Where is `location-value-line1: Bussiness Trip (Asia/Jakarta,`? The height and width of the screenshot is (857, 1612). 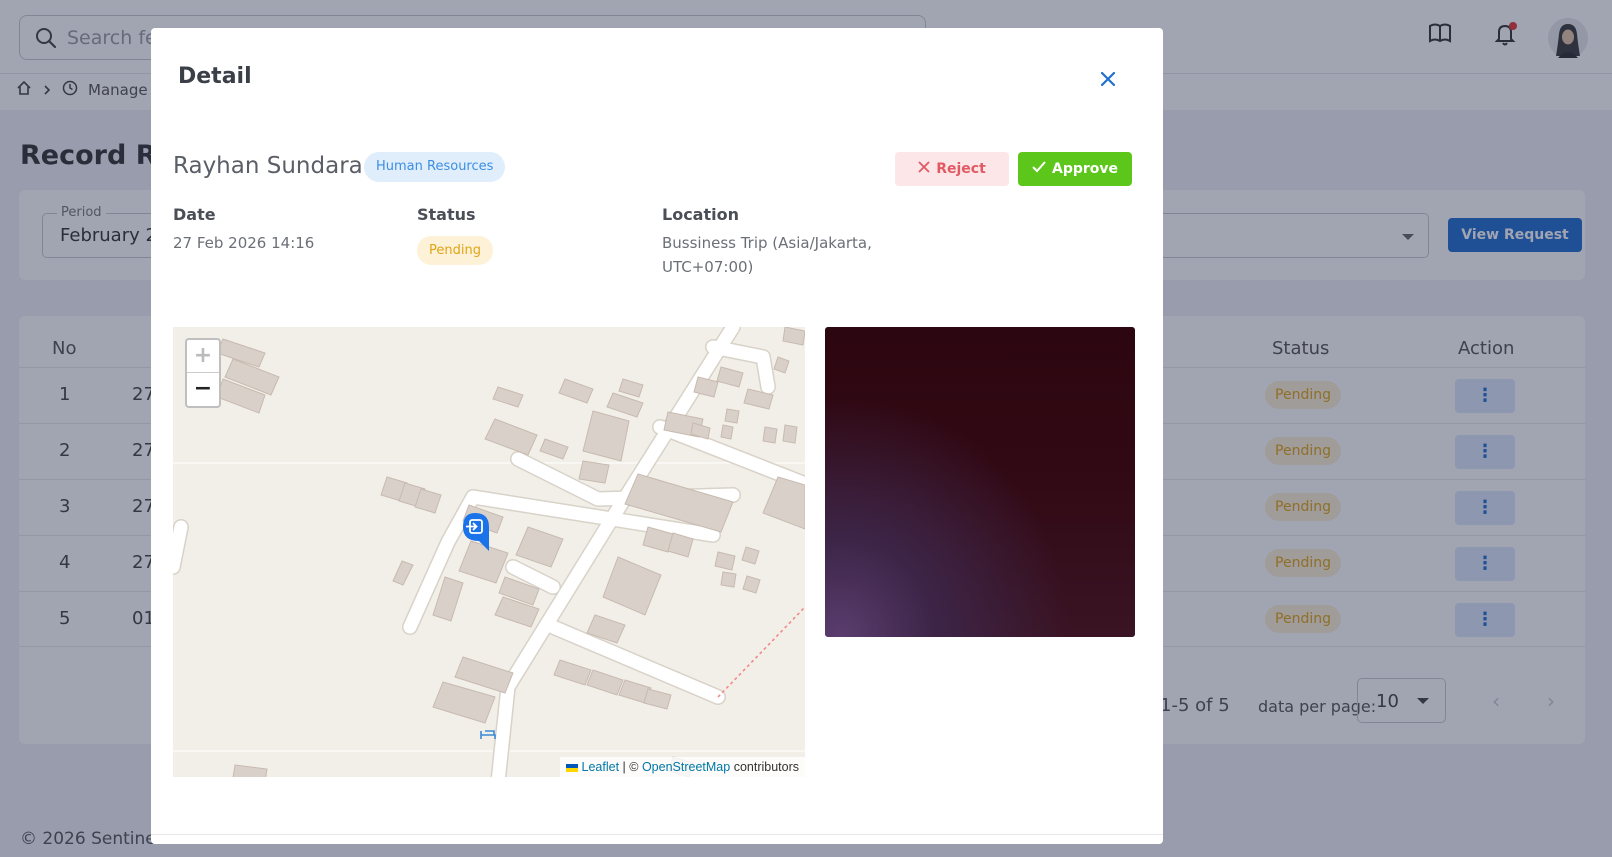 location-value-line1: Bussiness Trip (Asia/Jakarta, is located at coordinates (767, 243).